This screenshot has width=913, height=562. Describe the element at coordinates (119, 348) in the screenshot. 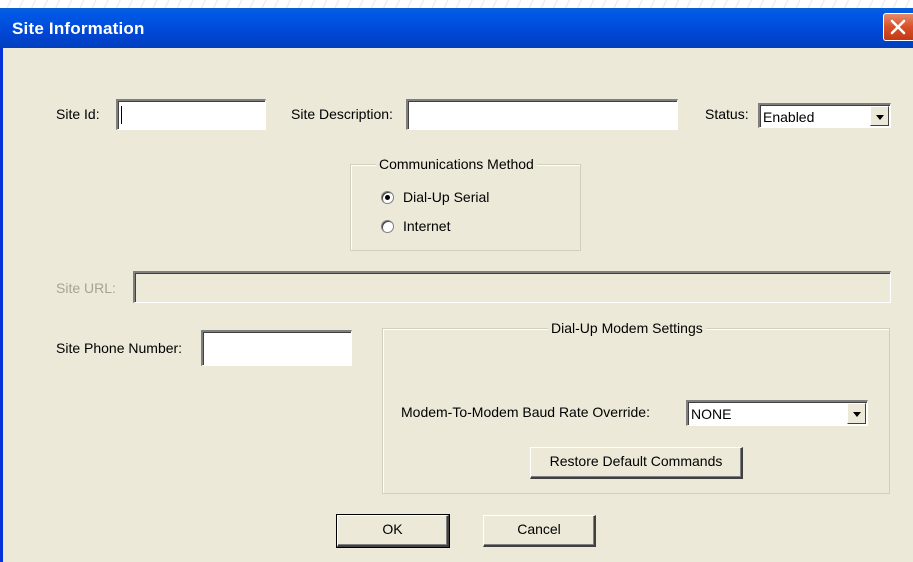

I see `site-phone-label: Site Phone Number:` at that location.